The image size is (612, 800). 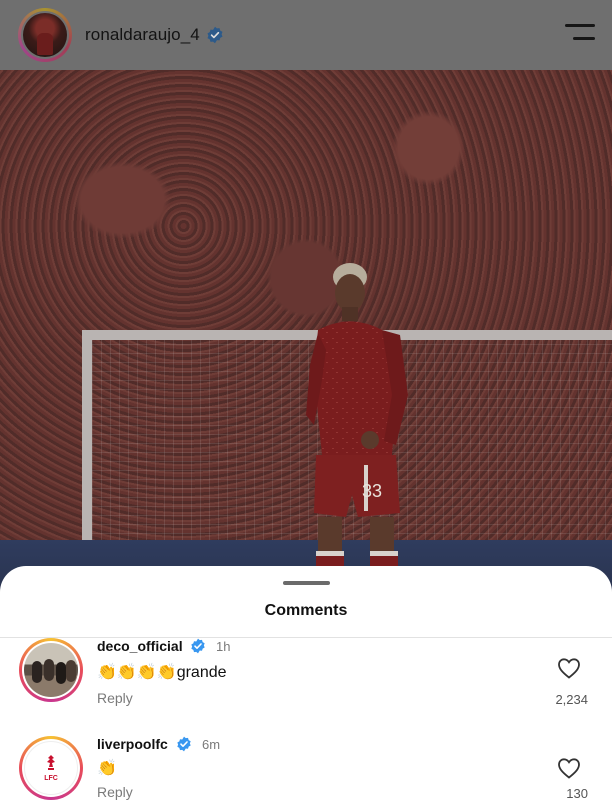 I want to click on comment-text: 👏👏👏👏grande, so click(x=162, y=672).